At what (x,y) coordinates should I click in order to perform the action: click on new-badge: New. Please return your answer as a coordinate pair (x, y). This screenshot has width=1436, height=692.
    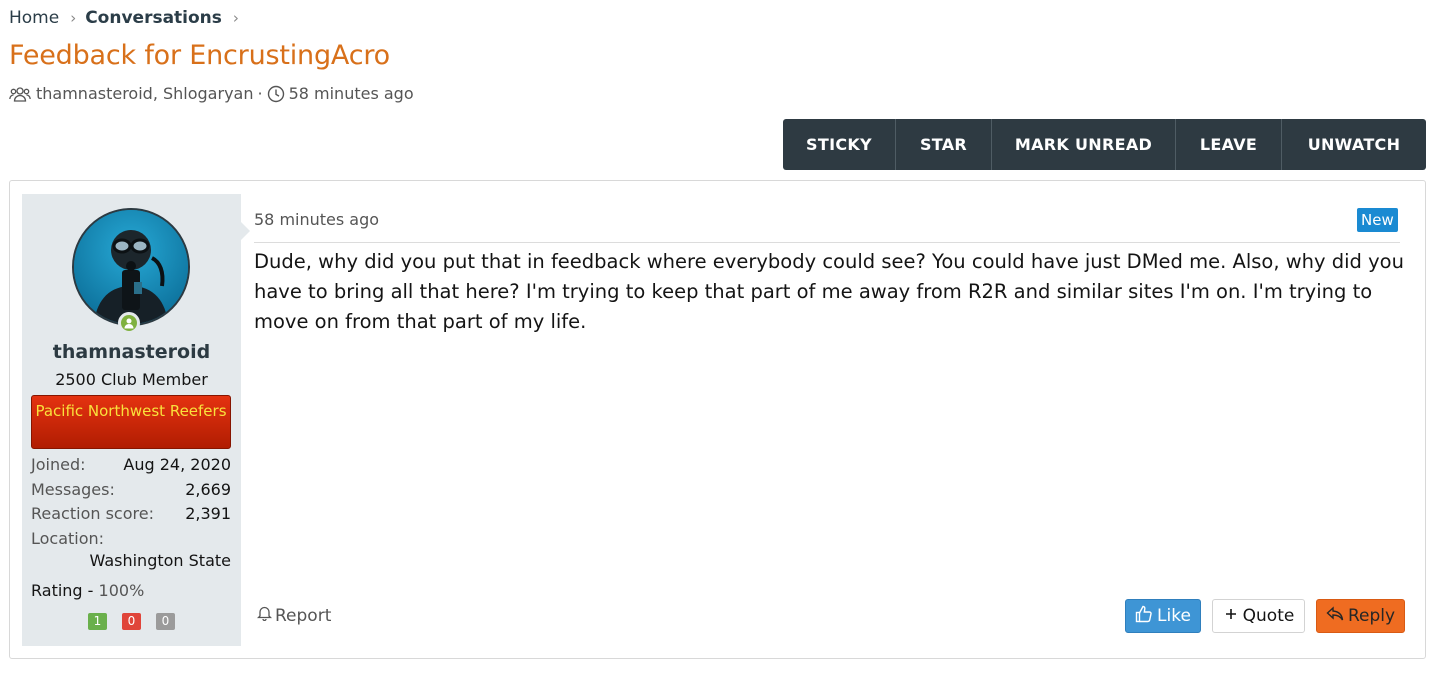
    Looking at the image, I should click on (1377, 220).